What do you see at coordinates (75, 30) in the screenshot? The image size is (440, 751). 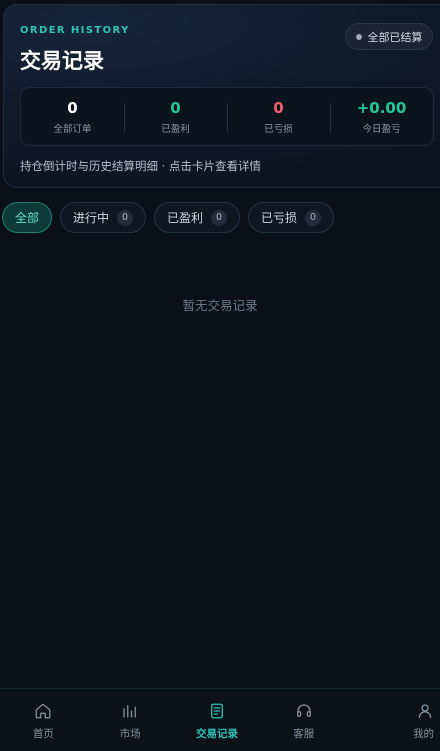 I see `header-eyebrow: ORDER HISTORY` at bounding box center [75, 30].